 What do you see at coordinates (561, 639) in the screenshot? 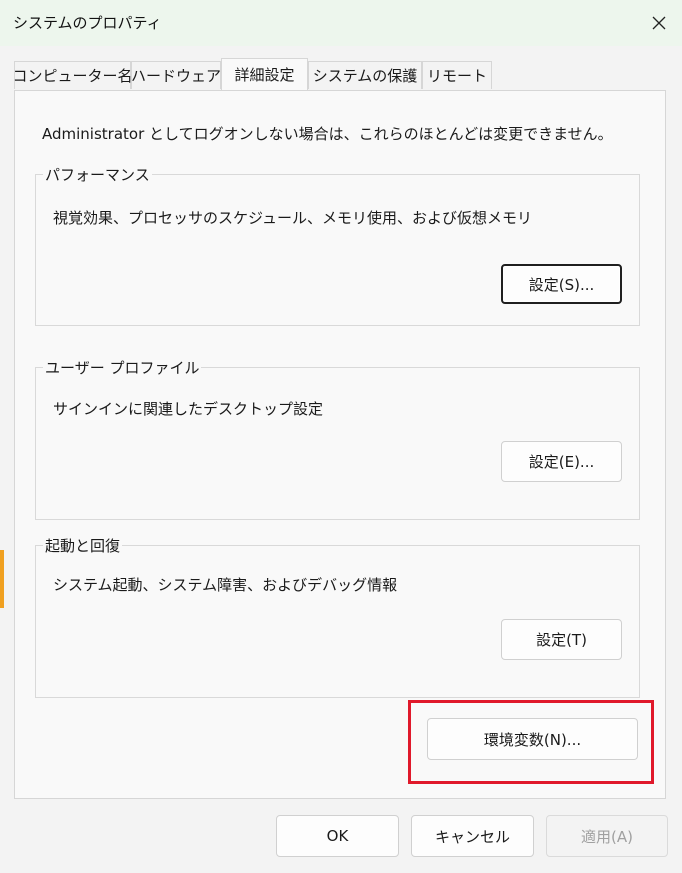
I see `startup-recovery-settings-button: 設定(T)` at bounding box center [561, 639].